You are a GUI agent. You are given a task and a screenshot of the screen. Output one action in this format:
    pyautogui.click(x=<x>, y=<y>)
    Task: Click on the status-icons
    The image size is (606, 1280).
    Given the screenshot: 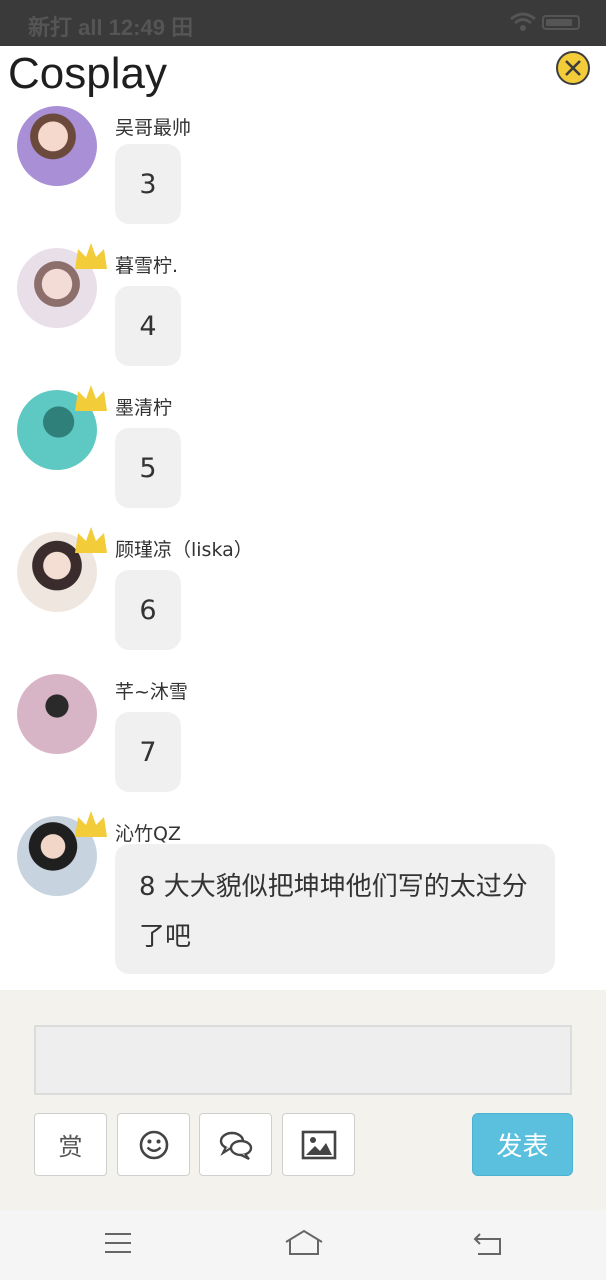 What is the action you would take?
    pyautogui.click(x=545, y=23)
    